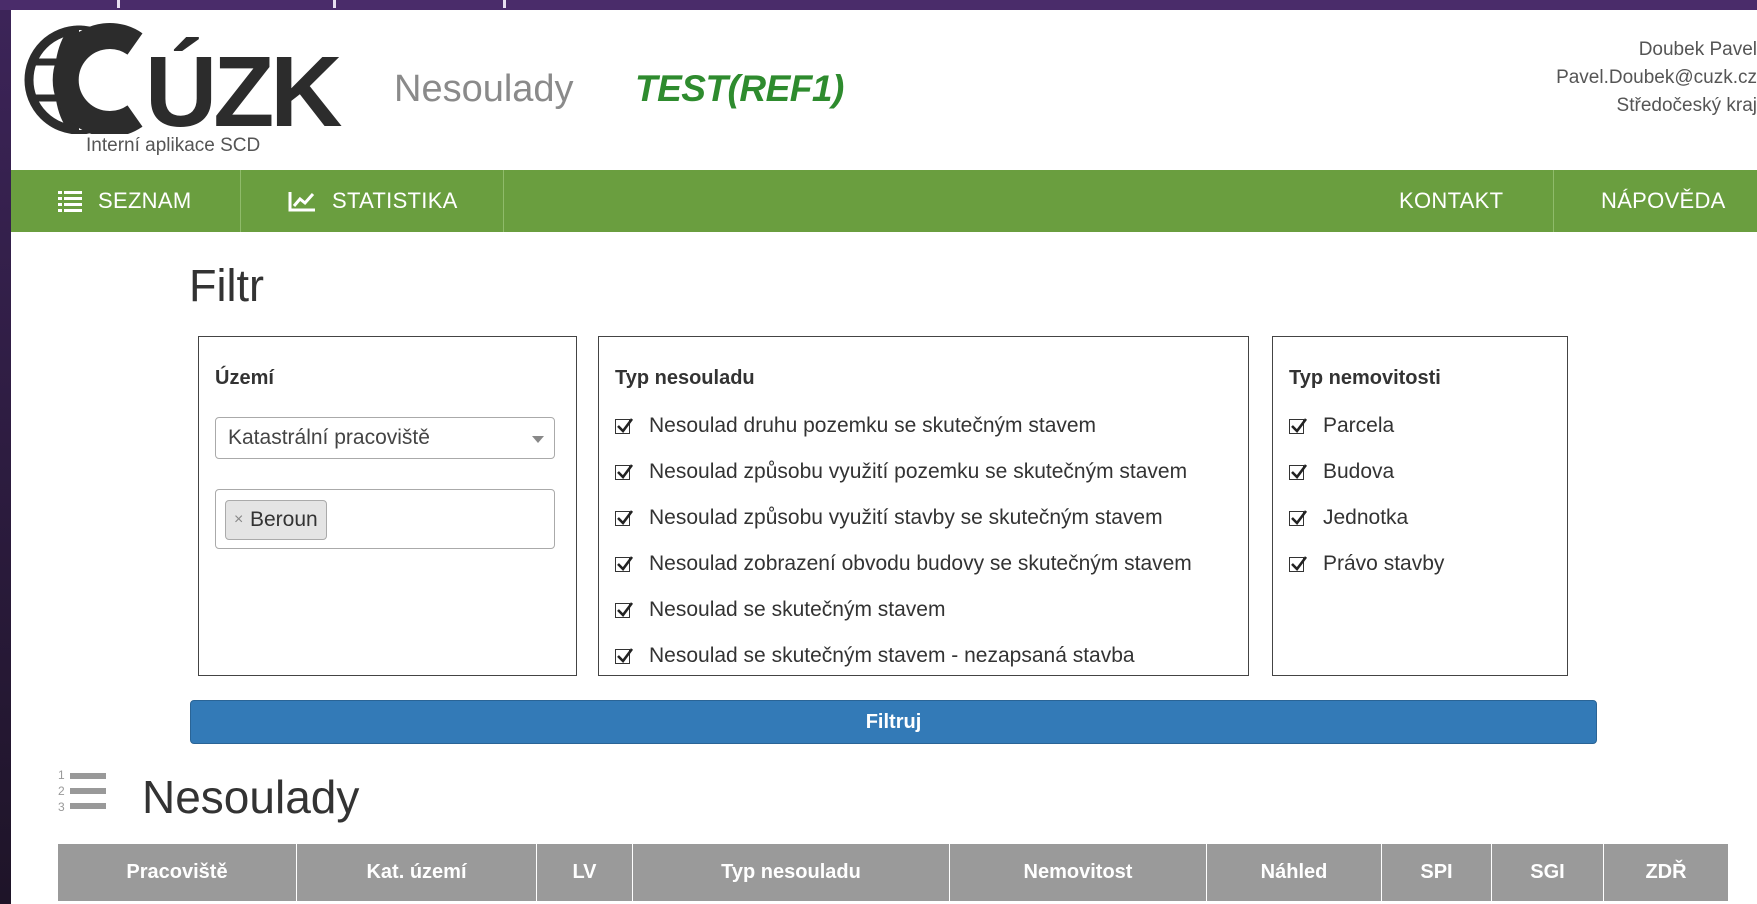  I want to click on nav-label-seznam: SEZNAM, so click(145, 200).